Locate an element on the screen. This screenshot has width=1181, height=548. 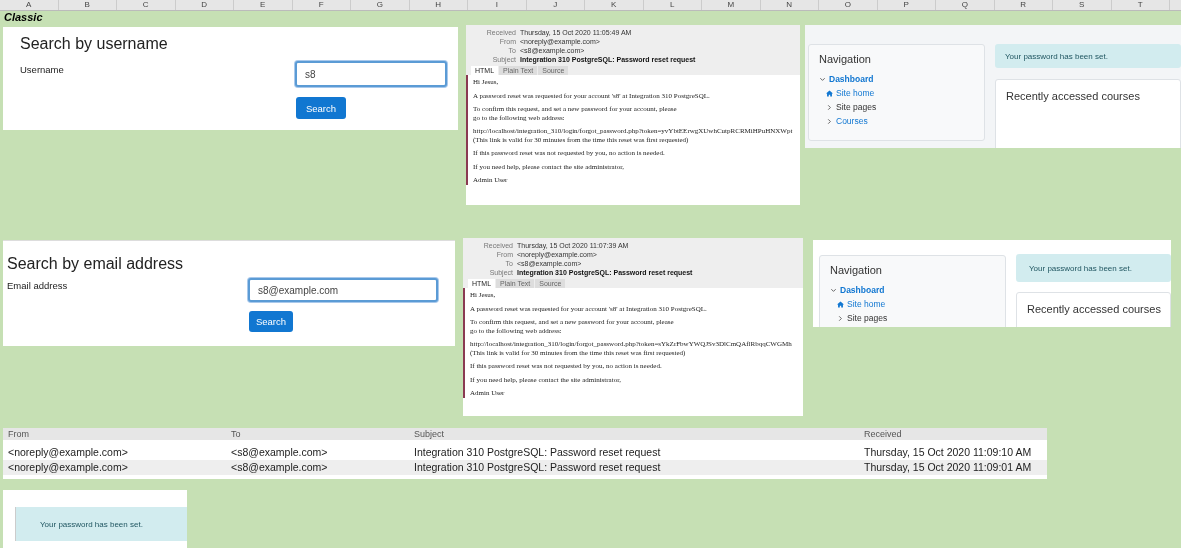
column-header: B is located at coordinates (87, 5).